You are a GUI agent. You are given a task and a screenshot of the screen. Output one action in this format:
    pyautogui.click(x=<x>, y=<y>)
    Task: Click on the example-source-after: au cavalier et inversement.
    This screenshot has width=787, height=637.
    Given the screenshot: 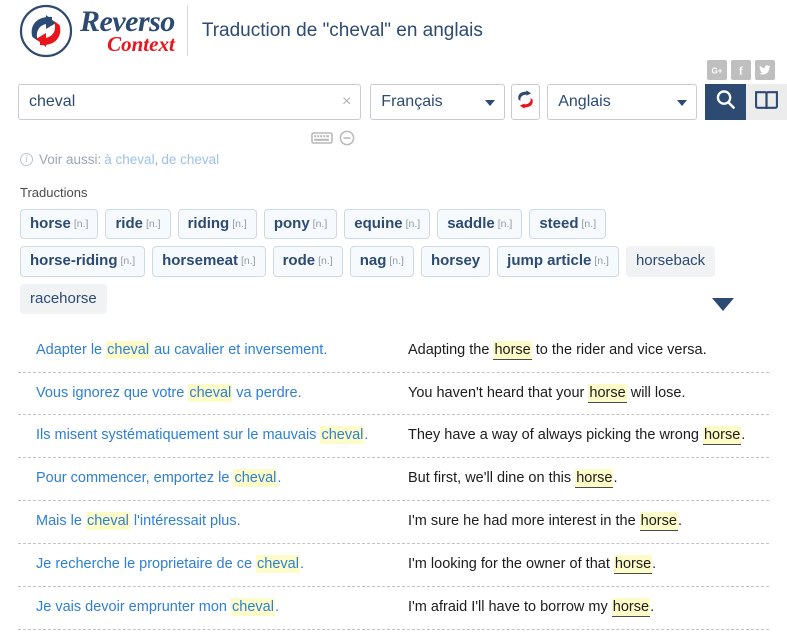 What is the action you would take?
    pyautogui.click(x=239, y=349)
    